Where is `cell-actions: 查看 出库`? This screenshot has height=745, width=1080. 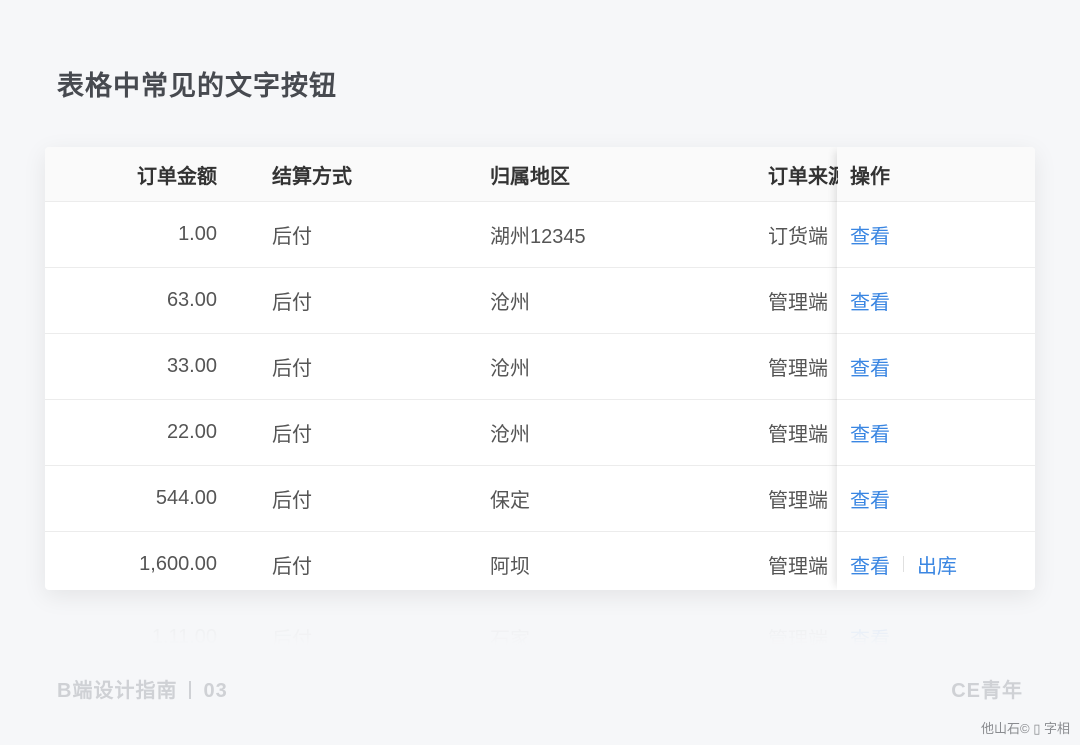
cell-actions: 查看 出库 is located at coordinates (942, 560).